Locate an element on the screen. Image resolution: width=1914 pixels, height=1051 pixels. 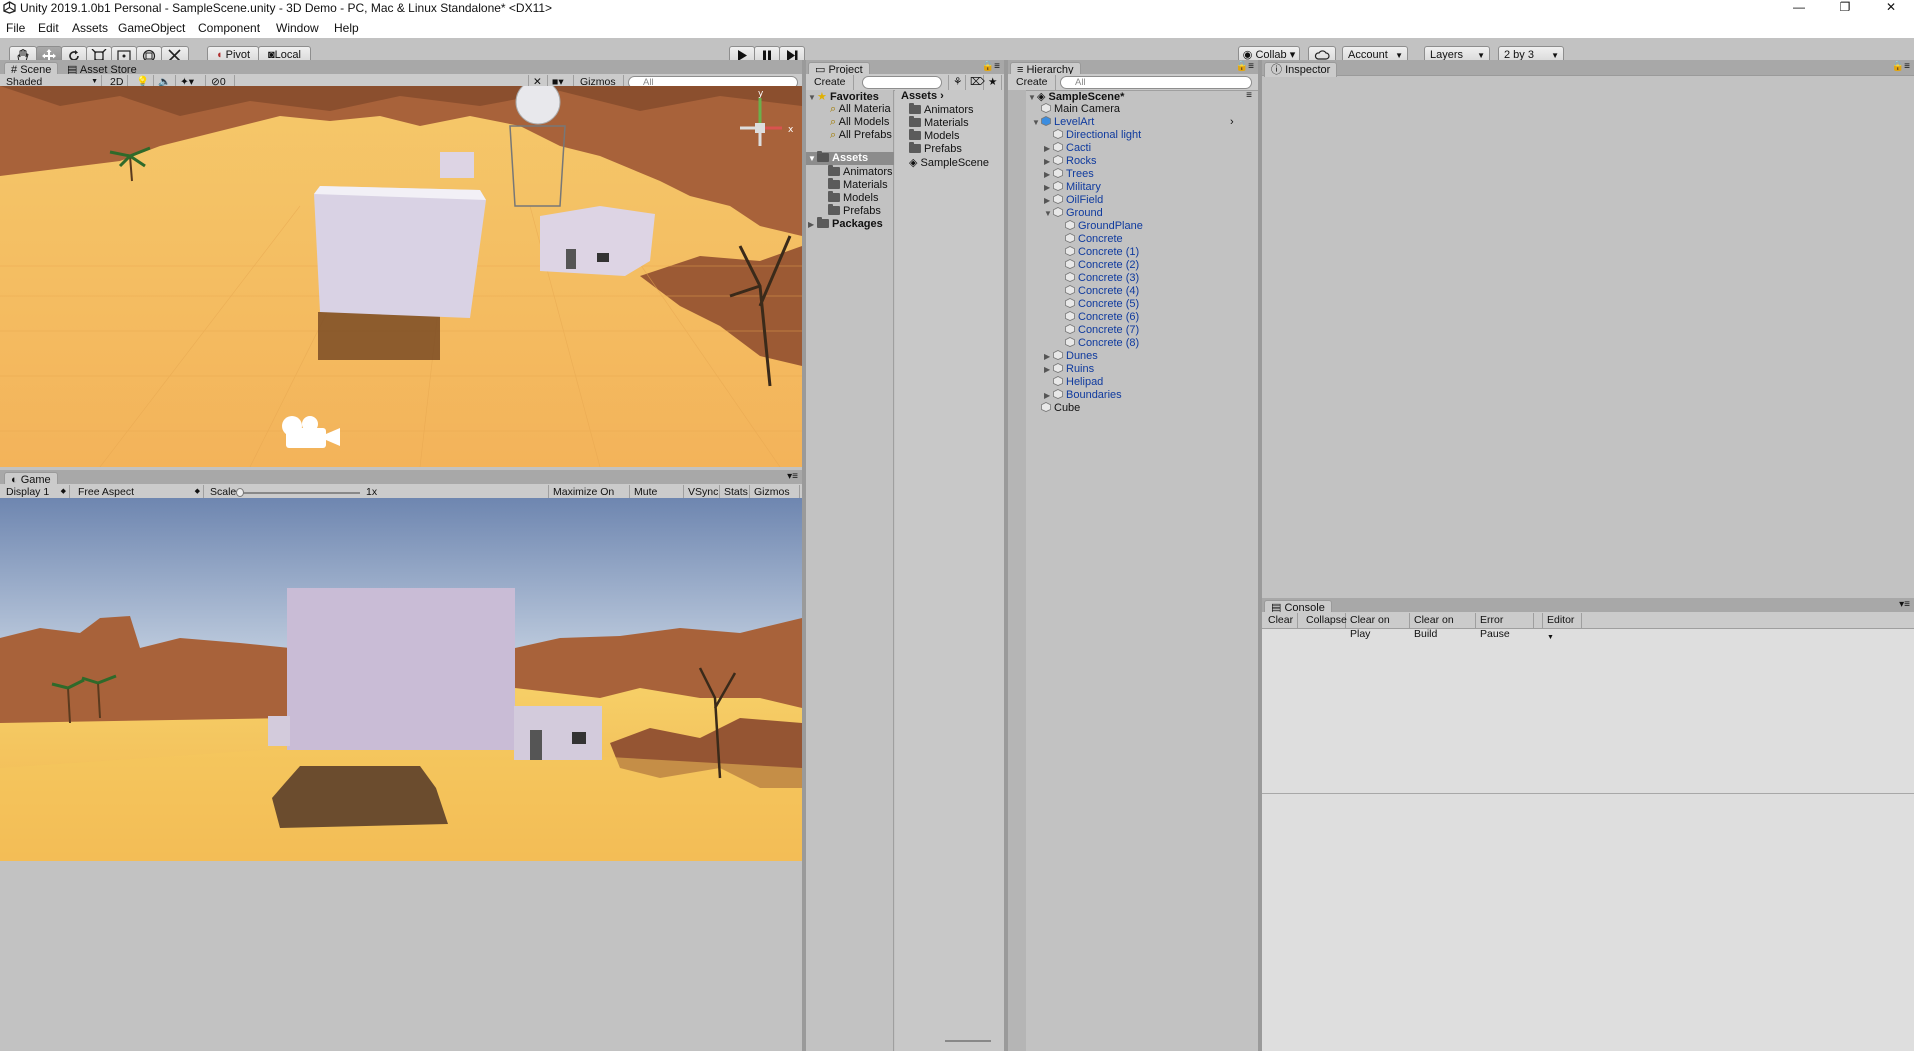
project-search-input is located at coordinates (902, 82).